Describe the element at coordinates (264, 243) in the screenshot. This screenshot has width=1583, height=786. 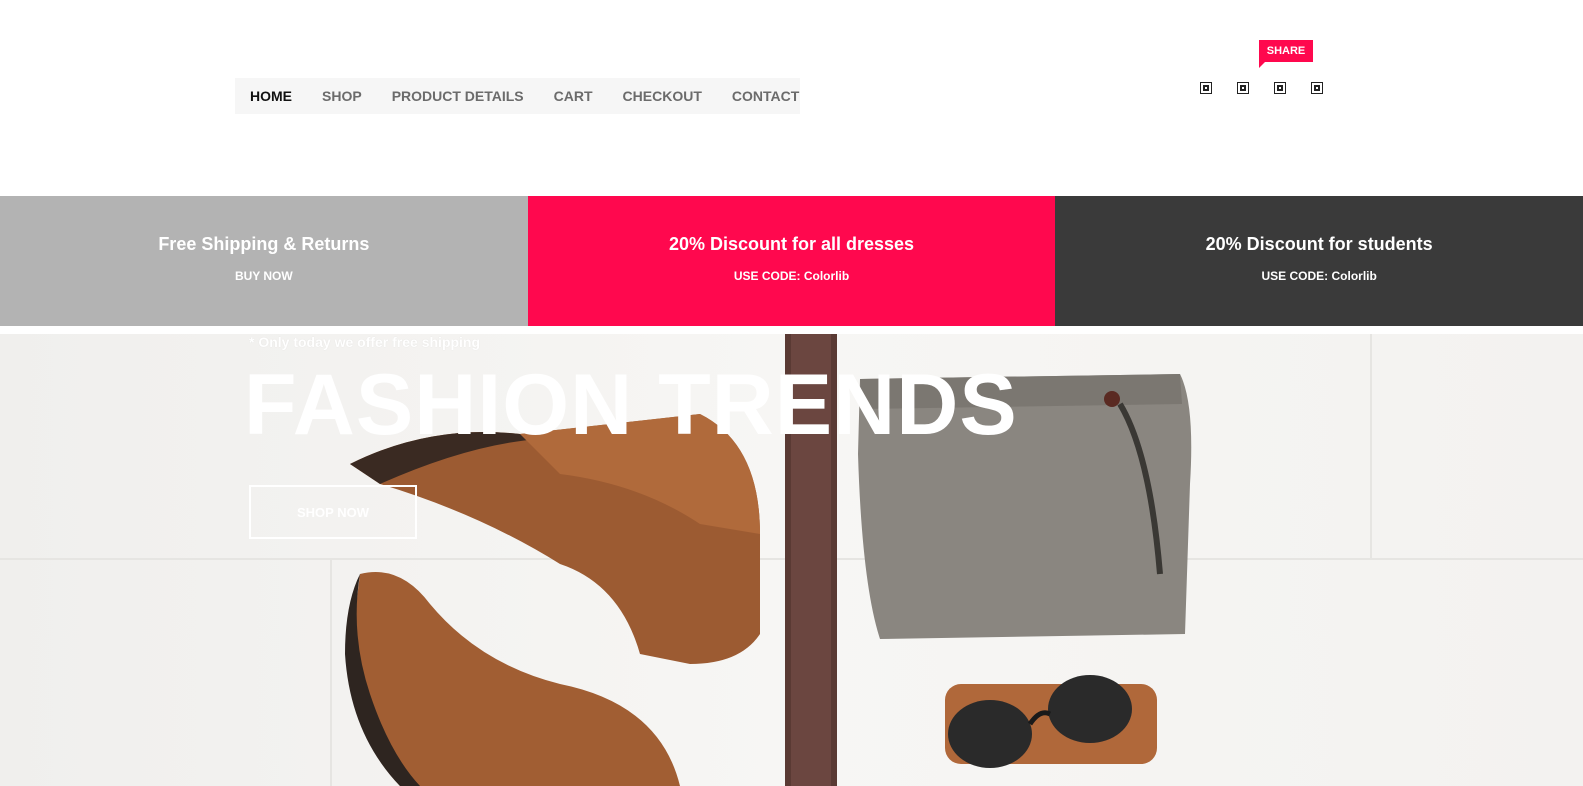
I see `promo-title: Free Shipping & Returns` at that location.